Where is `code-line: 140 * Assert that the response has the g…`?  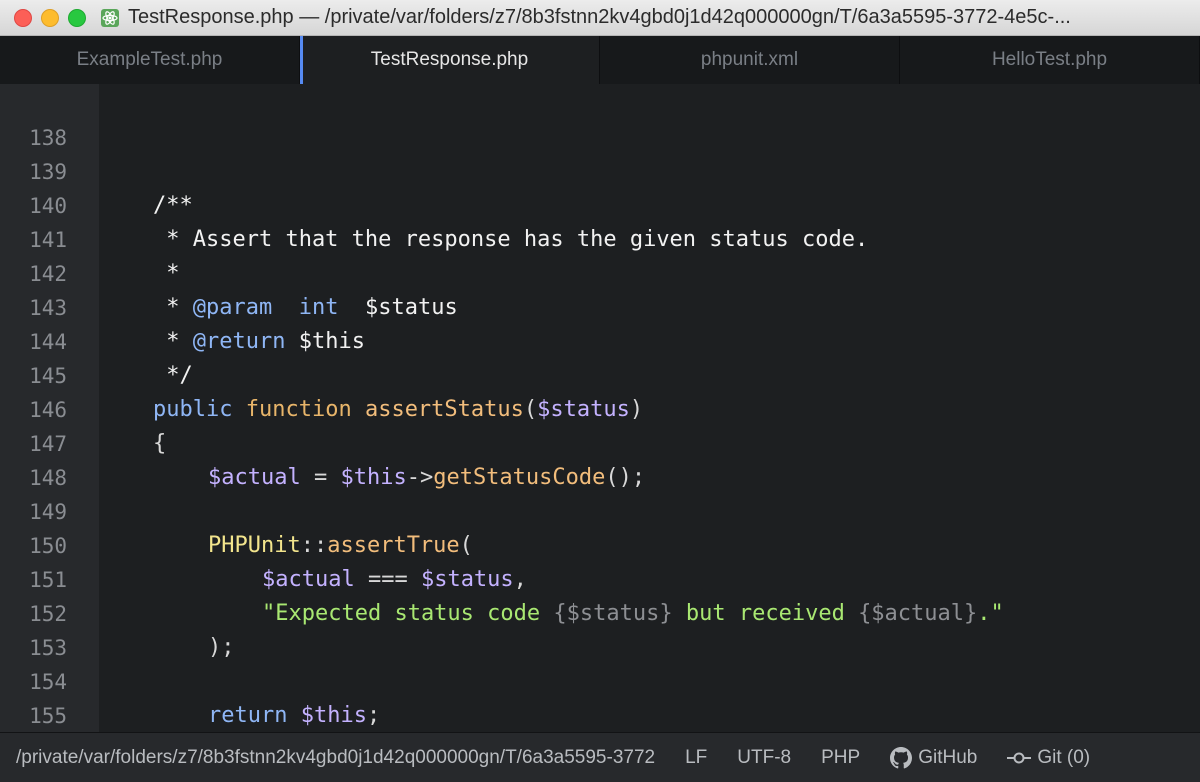
code-line: 140 * Assert that the response has the g… is located at coordinates (600, 203).